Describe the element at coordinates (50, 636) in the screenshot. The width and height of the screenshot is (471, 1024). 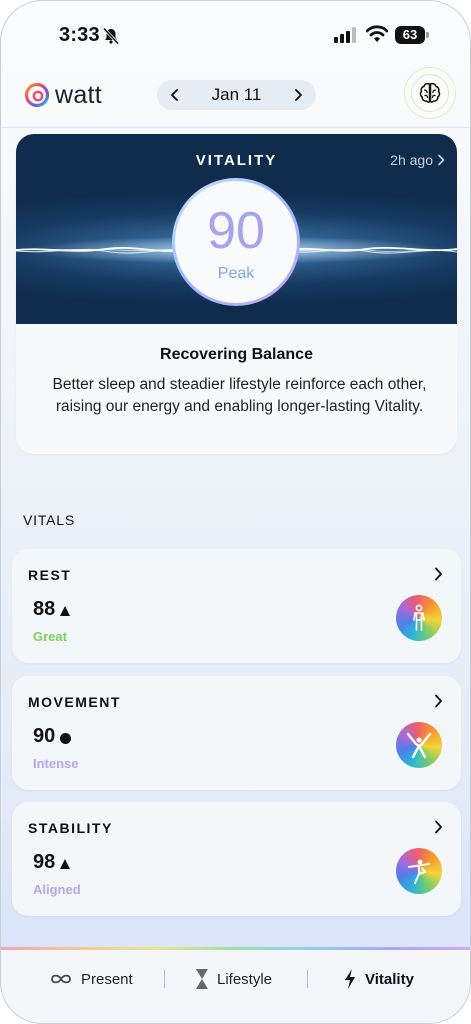
I see `vital-status: Great` at that location.